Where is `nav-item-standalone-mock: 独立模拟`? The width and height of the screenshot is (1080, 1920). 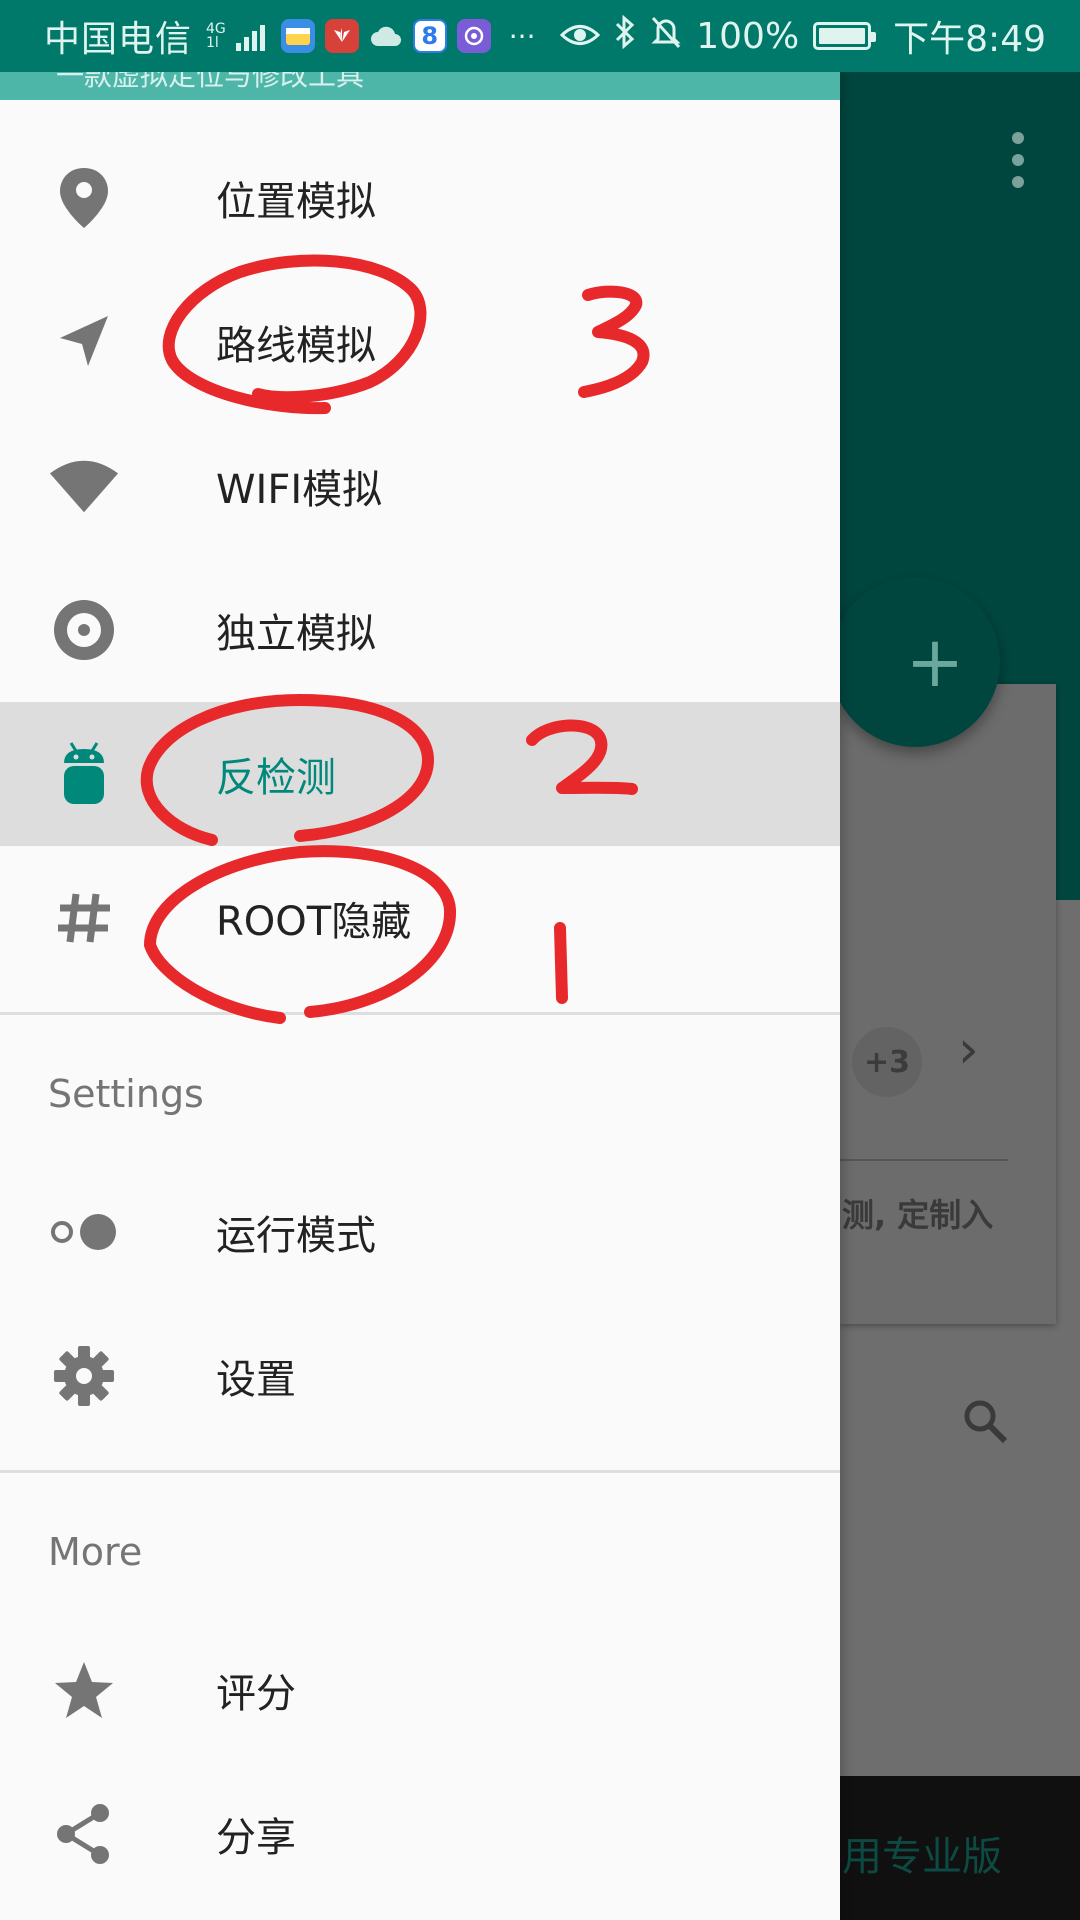
nav-item-standalone-mock: 独立模拟 is located at coordinates (420, 630).